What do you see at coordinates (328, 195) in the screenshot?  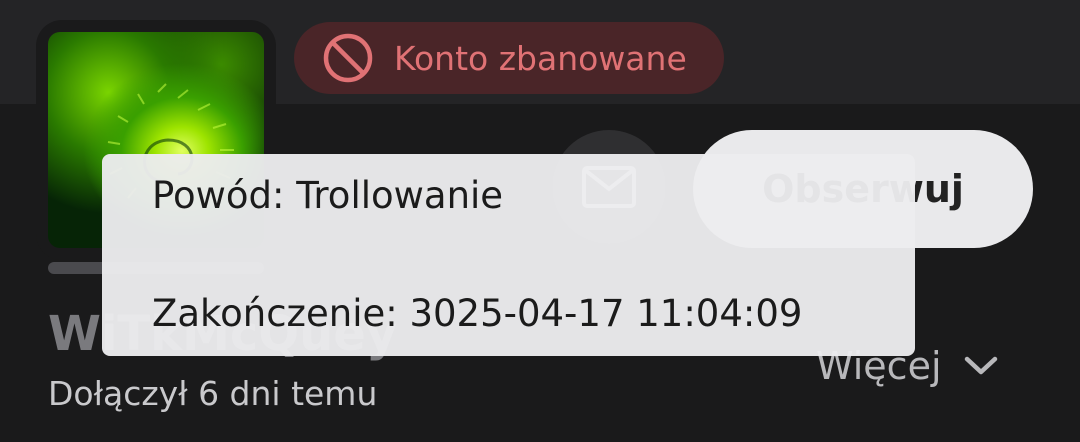 I see `ban-reason: Powód: Trollowanie` at bounding box center [328, 195].